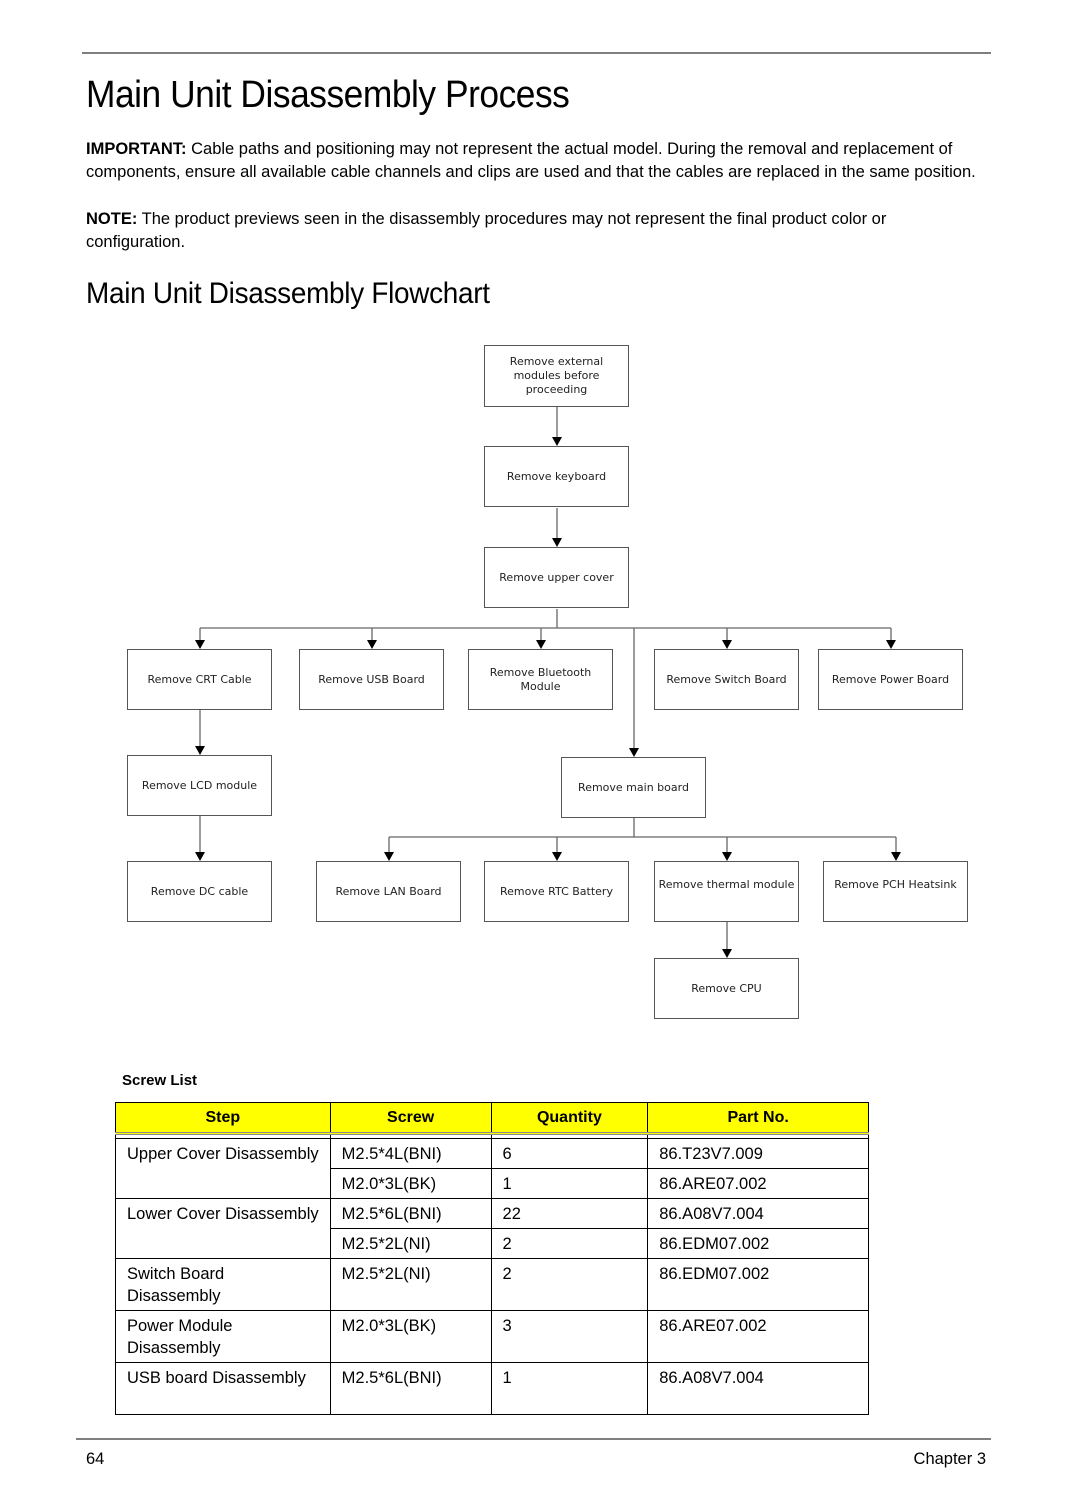  I want to click on screw-list-title: Screw List, so click(160, 1080).